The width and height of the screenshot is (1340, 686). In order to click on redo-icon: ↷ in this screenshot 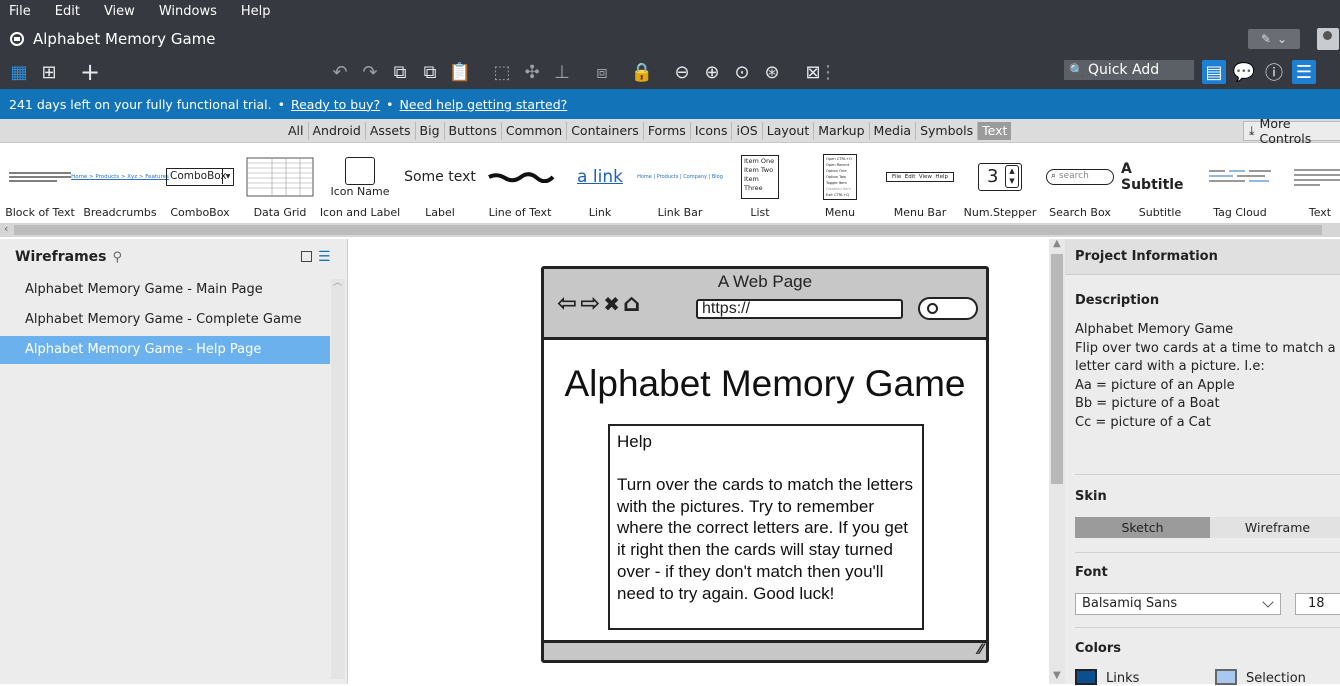, I will do `click(370, 72)`.